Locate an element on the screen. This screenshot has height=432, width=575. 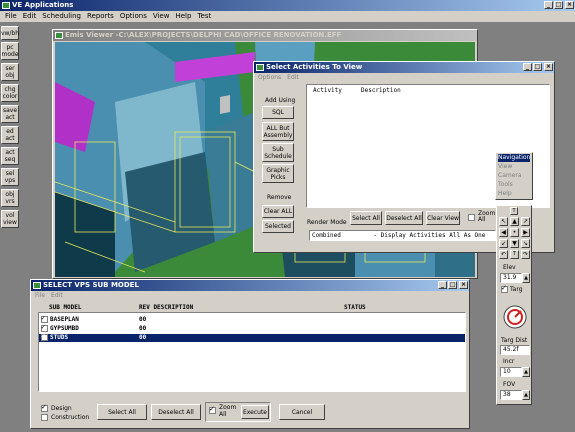
menu-camera: Camera is located at coordinates (514, 175).